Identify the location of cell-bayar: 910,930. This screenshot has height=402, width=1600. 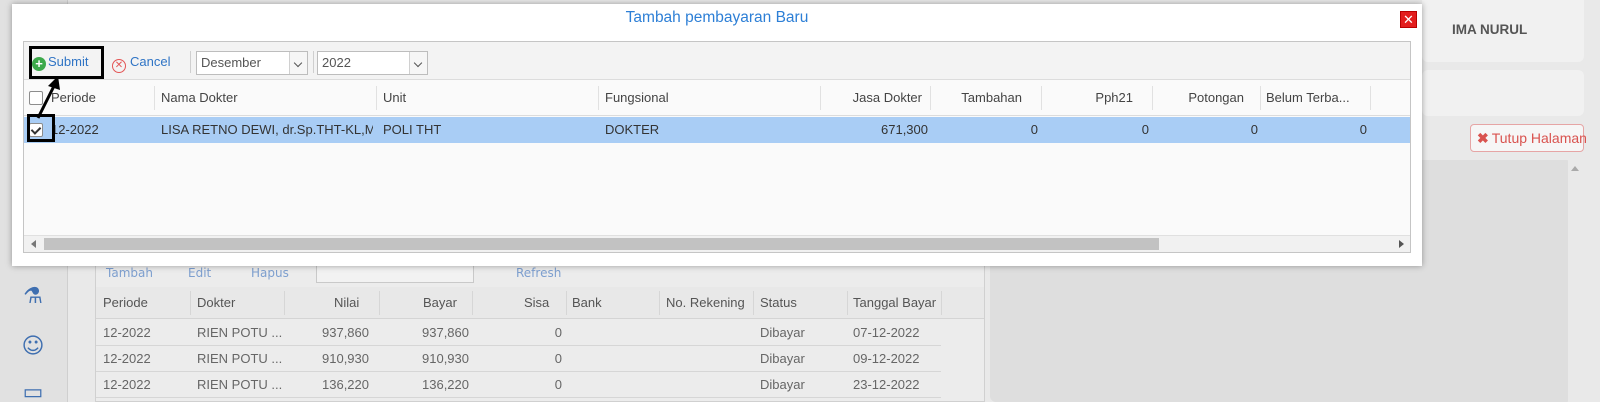
(445, 358).